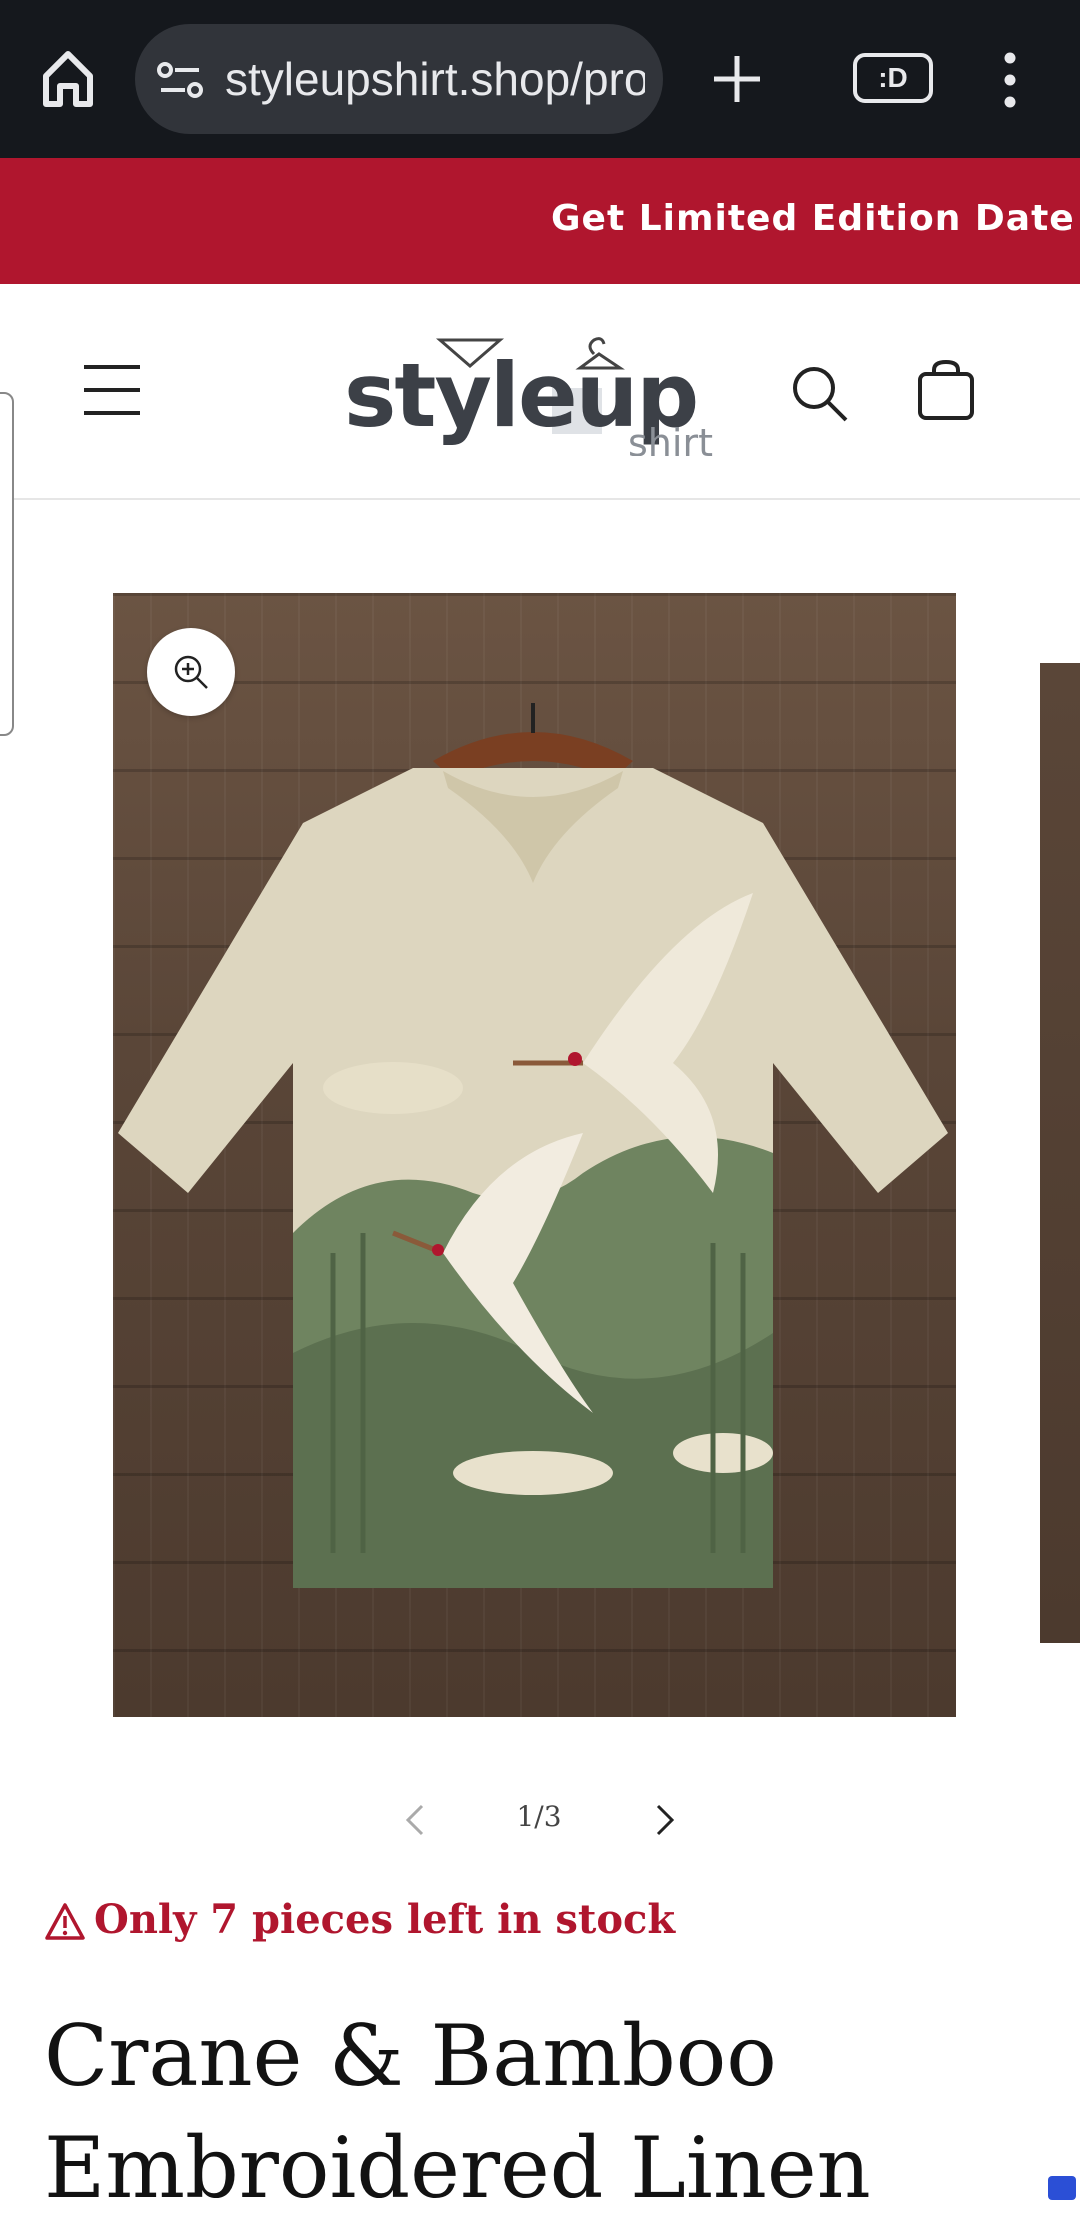 The height and width of the screenshot is (2224, 1080). What do you see at coordinates (65, 1921) in the screenshot?
I see `warning-icon` at bounding box center [65, 1921].